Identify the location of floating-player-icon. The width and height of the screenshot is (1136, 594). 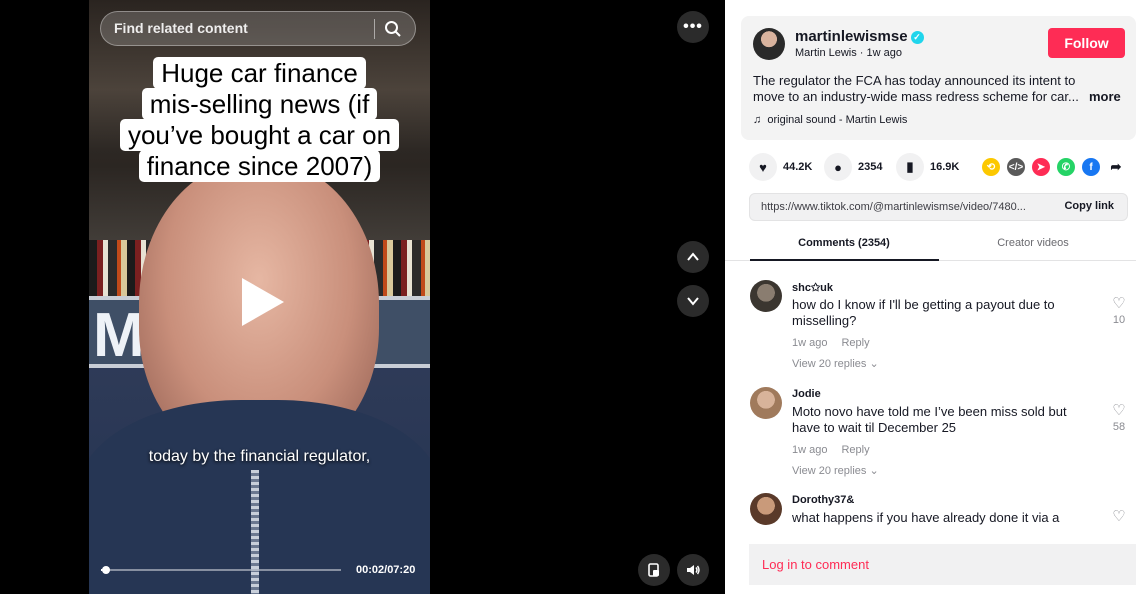
(653, 570).